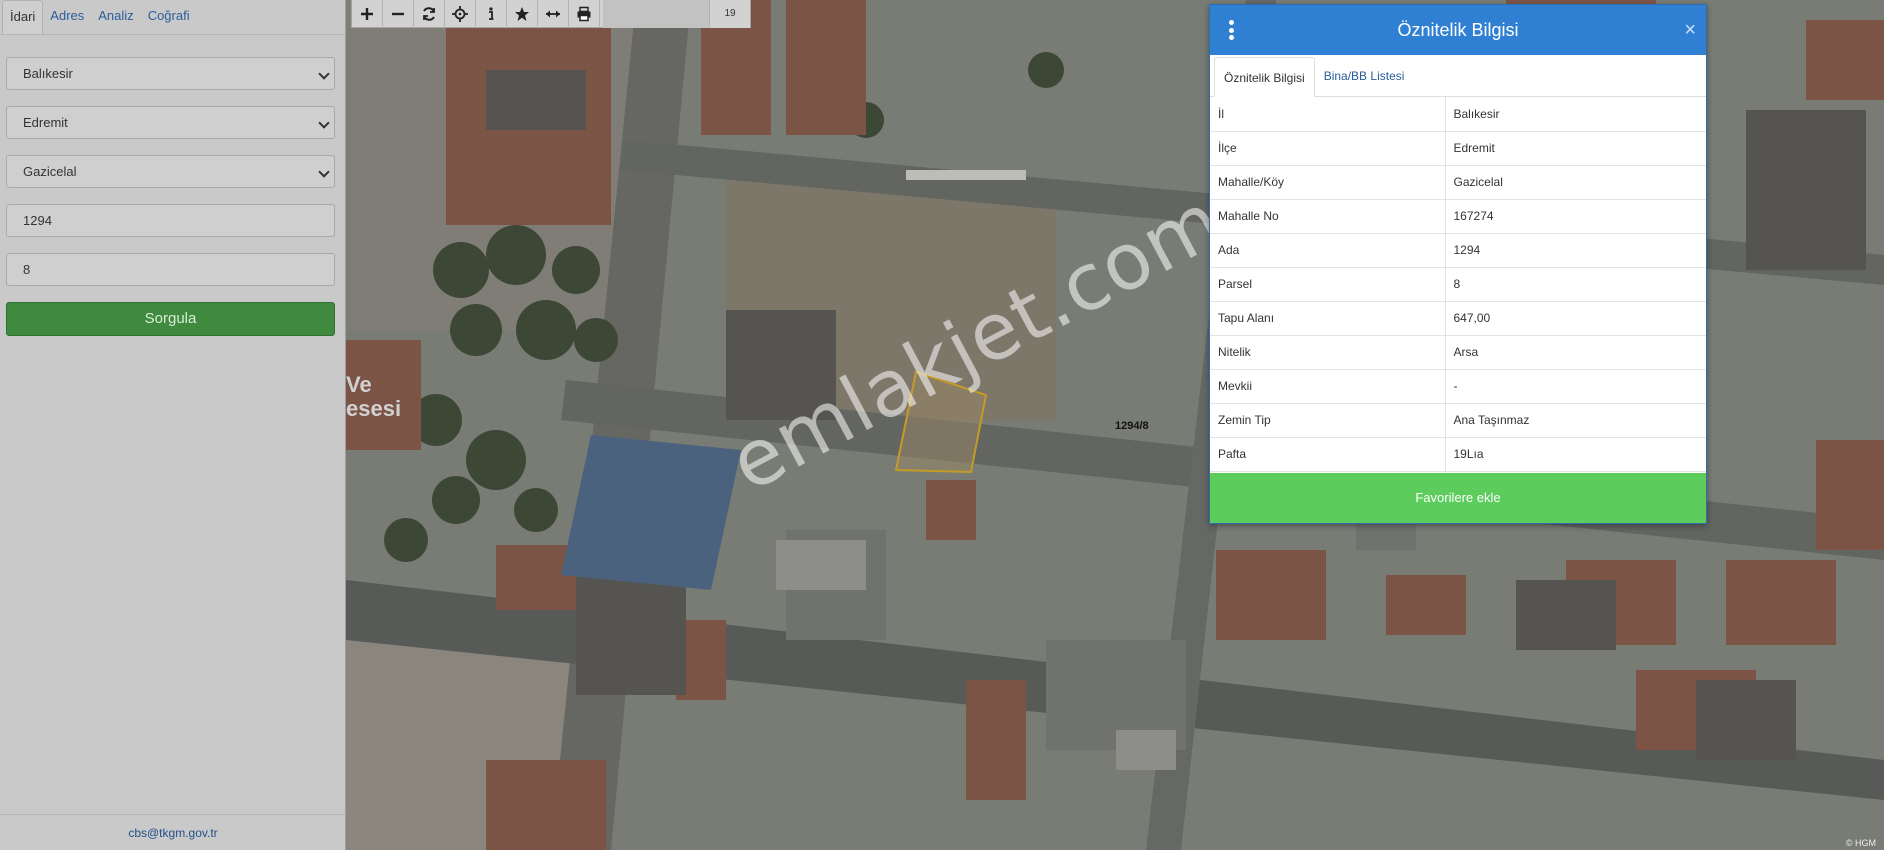  What do you see at coordinates (50, 171) in the screenshot?
I see `neighborhood-value: Gazicelal` at bounding box center [50, 171].